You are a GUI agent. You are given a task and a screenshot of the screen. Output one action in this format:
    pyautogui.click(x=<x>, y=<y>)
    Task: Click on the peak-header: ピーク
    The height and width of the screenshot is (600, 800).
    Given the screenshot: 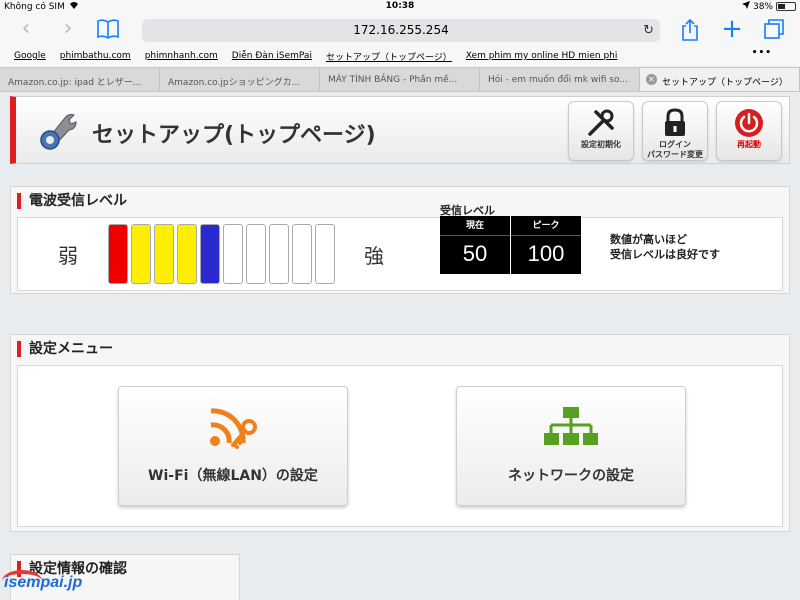 What is the action you would take?
    pyautogui.click(x=546, y=226)
    